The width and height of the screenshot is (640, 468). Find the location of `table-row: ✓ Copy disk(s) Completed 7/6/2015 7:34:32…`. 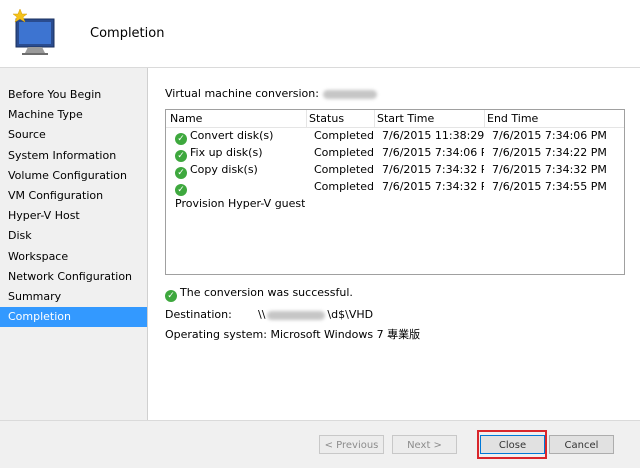

table-row: ✓ Copy disk(s) Completed 7/6/2015 7:34:32… is located at coordinates (395, 170).